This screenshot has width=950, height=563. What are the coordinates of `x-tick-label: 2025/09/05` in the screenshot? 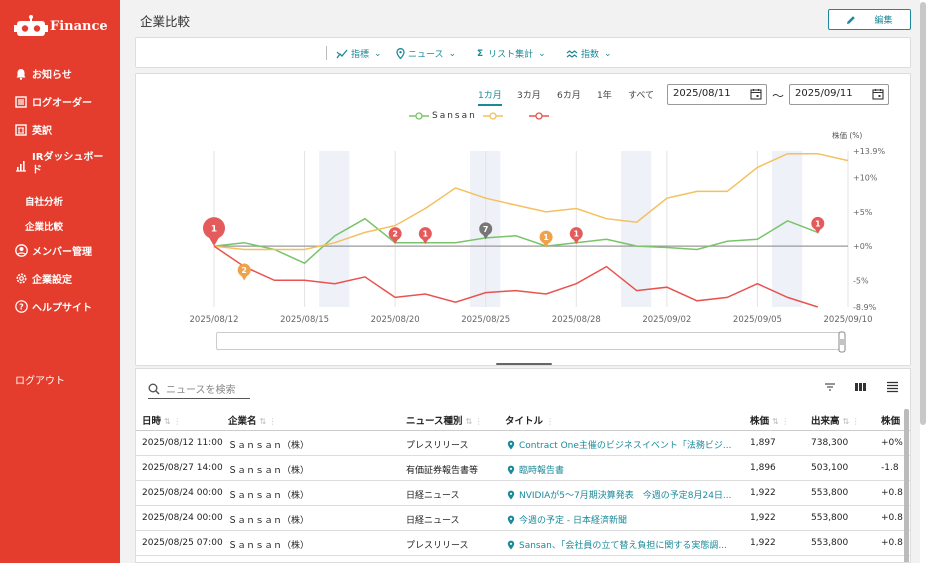 It's located at (757, 320).